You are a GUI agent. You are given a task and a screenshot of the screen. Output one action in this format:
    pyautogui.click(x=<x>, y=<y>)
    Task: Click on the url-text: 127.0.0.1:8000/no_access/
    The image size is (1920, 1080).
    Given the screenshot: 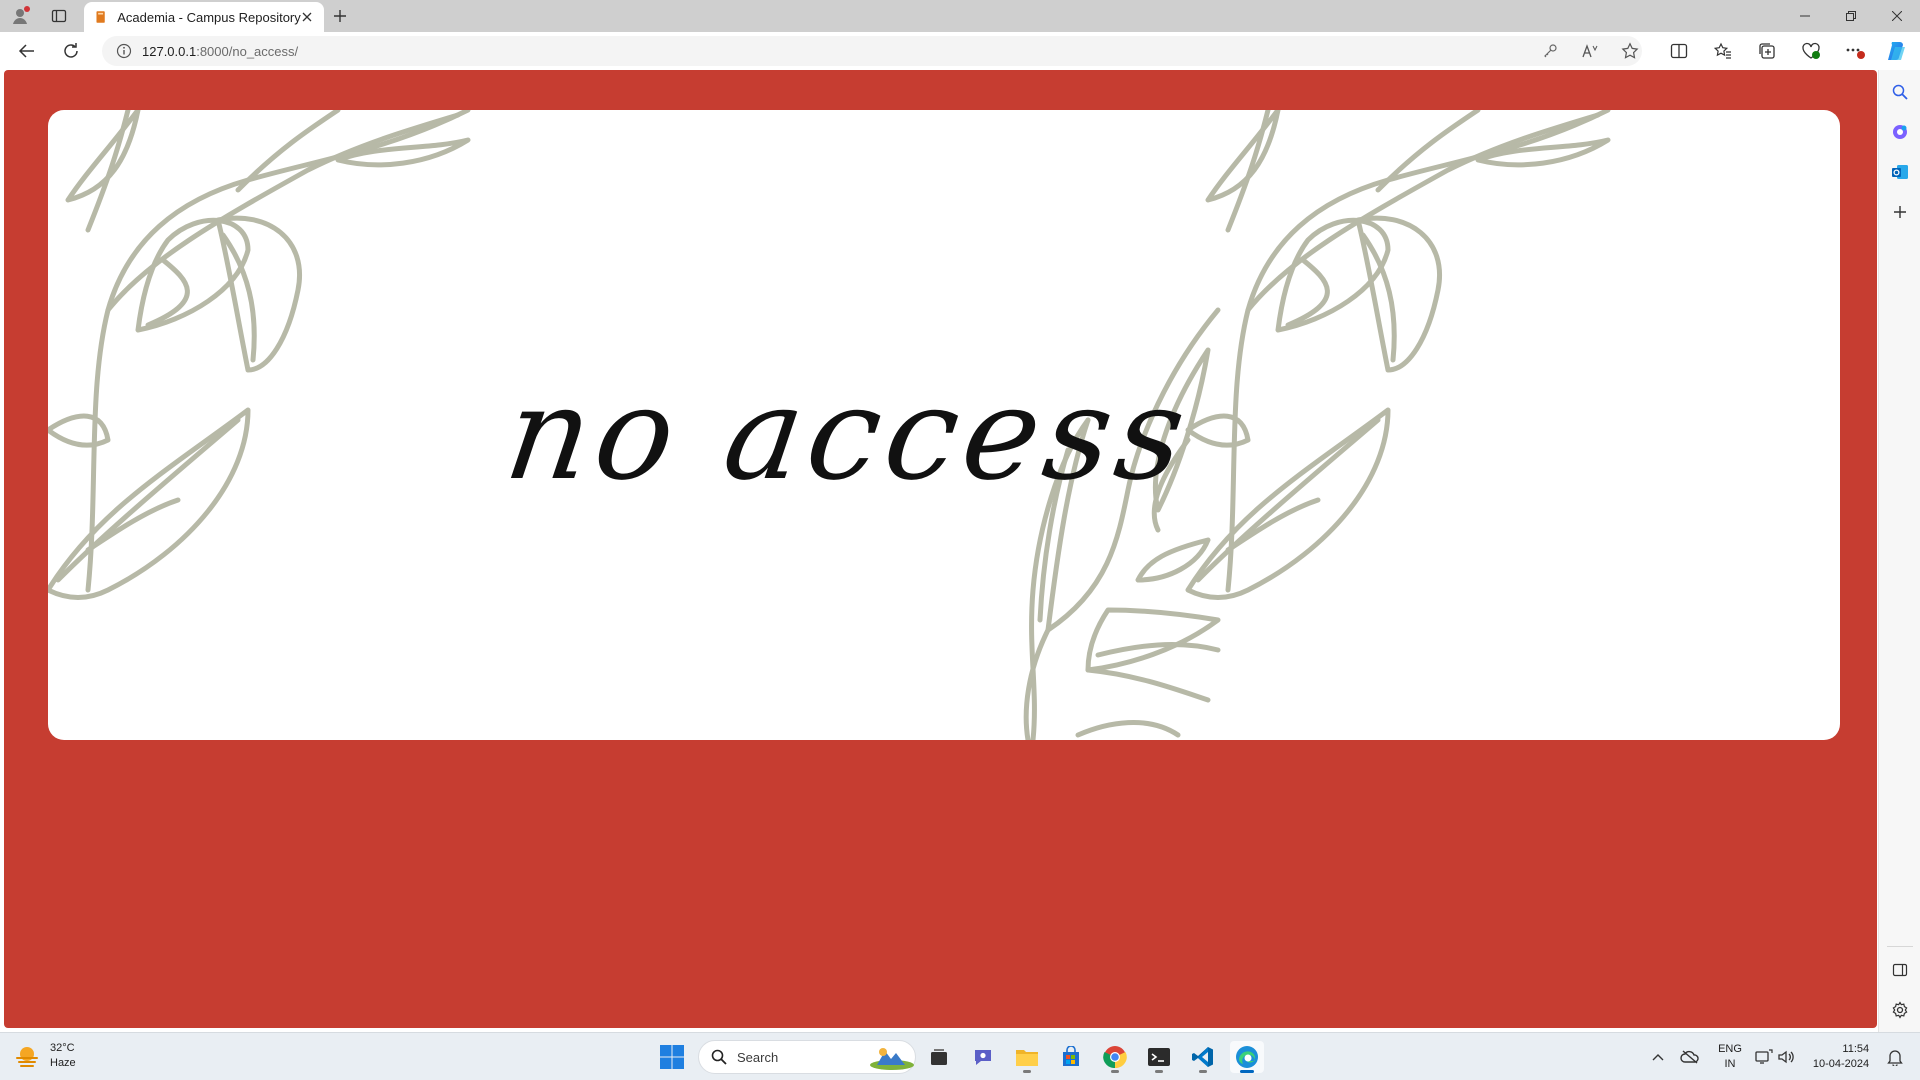 What is the action you would take?
    pyautogui.click(x=220, y=51)
    